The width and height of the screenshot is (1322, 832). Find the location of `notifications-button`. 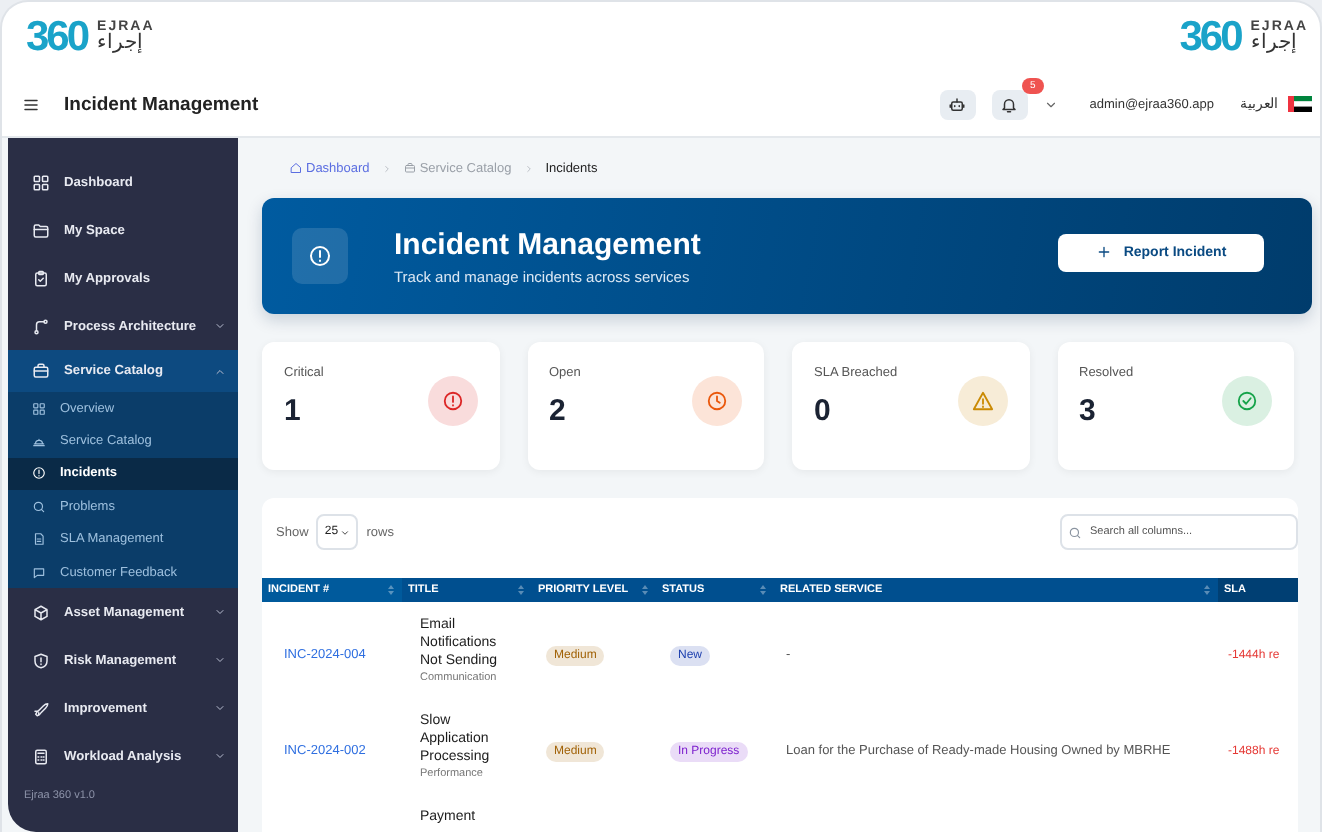

notifications-button is located at coordinates (1009, 104).